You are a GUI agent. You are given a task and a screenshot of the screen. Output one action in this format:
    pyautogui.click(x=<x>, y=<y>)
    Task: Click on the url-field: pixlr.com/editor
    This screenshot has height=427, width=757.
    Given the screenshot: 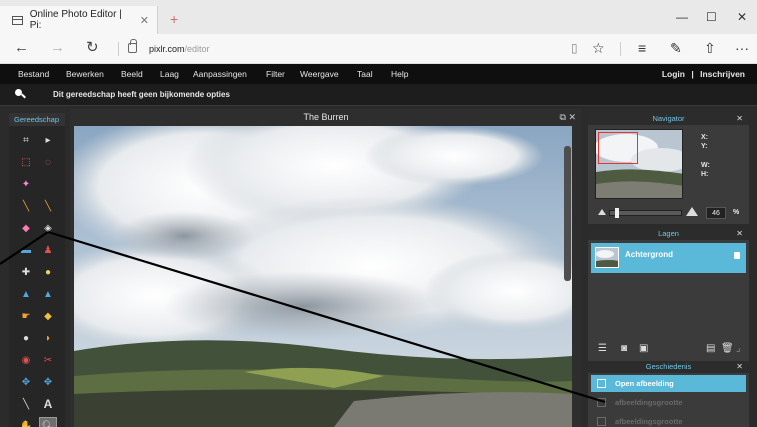 What is the action you would take?
    pyautogui.click(x=179, y=49)
    